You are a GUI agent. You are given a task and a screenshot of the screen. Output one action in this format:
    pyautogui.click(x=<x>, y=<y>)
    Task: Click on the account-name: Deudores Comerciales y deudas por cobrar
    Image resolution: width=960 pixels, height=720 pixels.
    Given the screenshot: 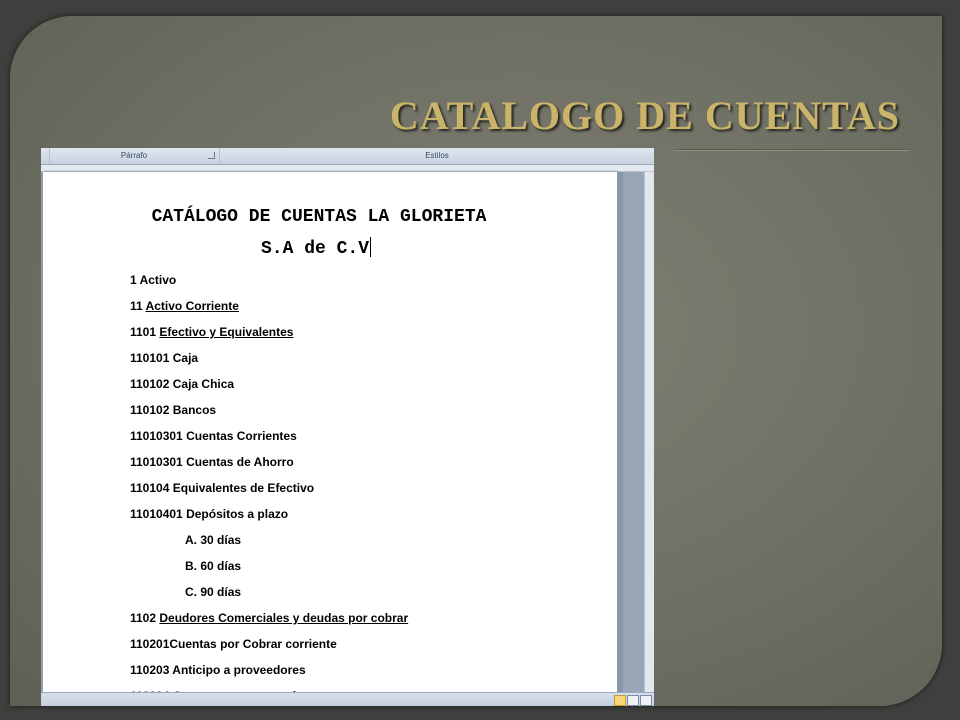 What is the action you would take?
    pyautogui.click(x=284, y=618)
    